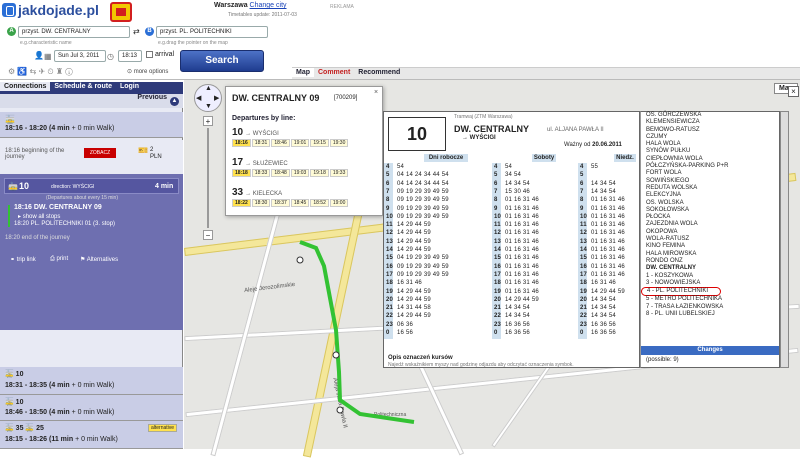 The width and height of the screenshot is (800, 458). I want to click on show-stops-link: ▸ show all stops, so click(39, 216).